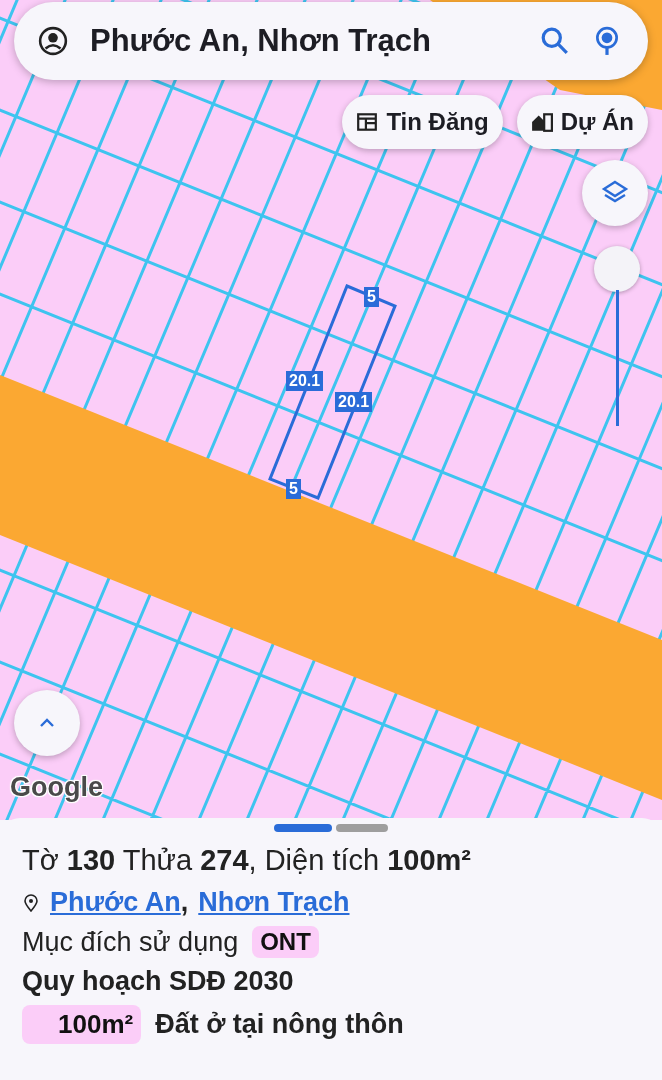 The height and width of the screenshot is (1080, 662). Describe the element at coordinates (130, 942) in the screenshot. I see `purpose-label: Mục đích sử dụng` at that location.